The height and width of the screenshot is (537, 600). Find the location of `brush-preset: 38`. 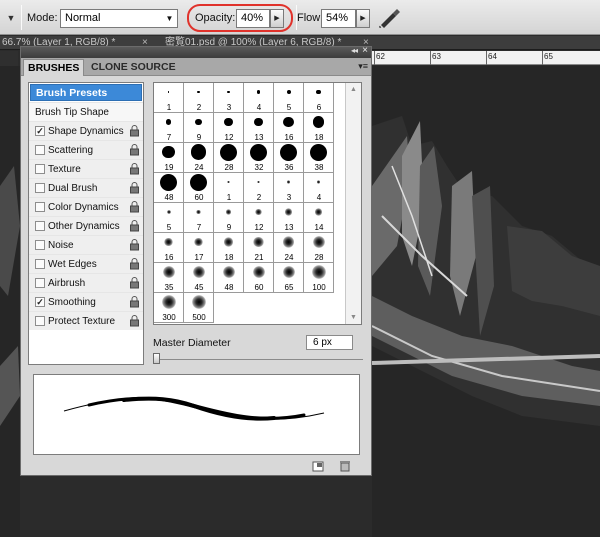

brush-preset: 38 is located at coordinates (319, 158).